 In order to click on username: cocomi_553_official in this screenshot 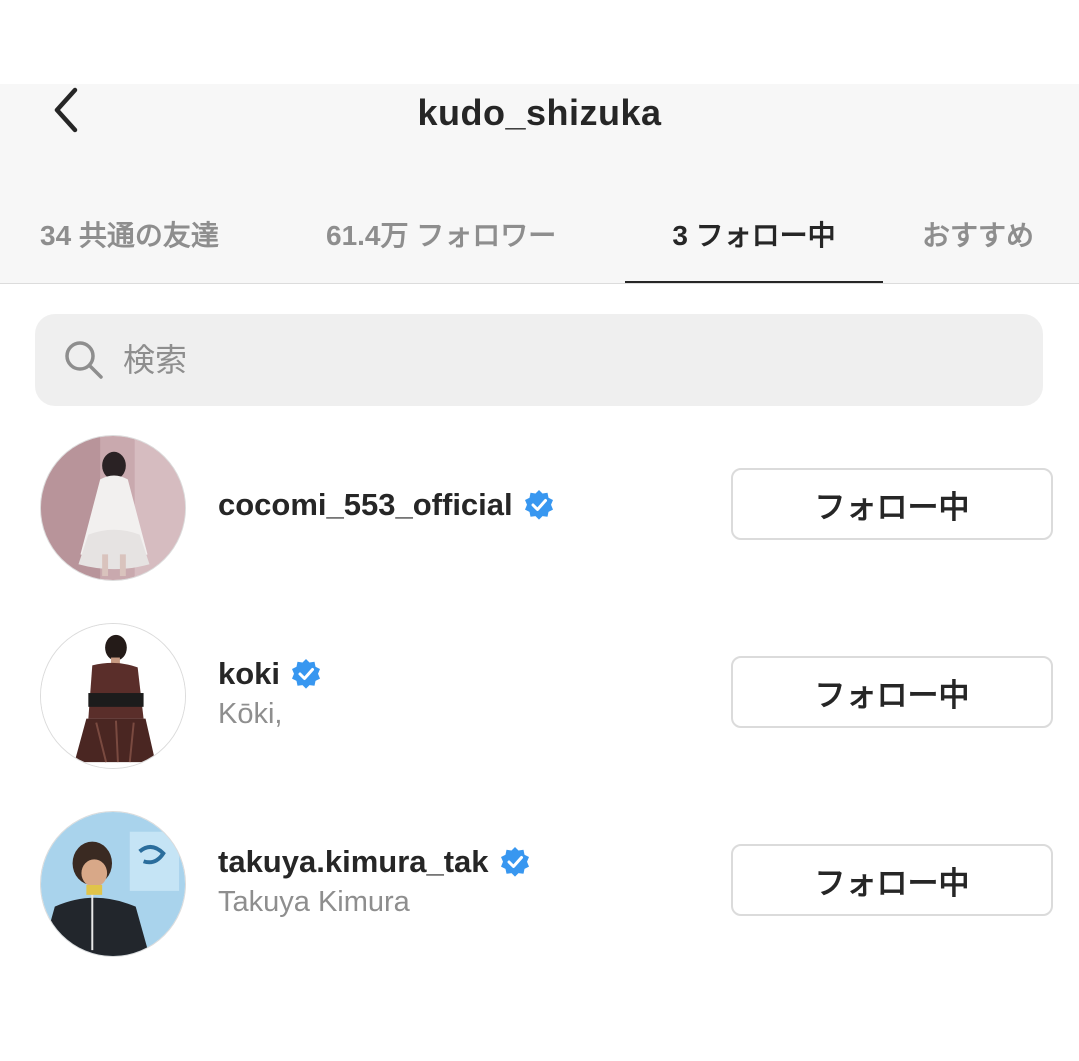, I will do `click(365, 504)`.